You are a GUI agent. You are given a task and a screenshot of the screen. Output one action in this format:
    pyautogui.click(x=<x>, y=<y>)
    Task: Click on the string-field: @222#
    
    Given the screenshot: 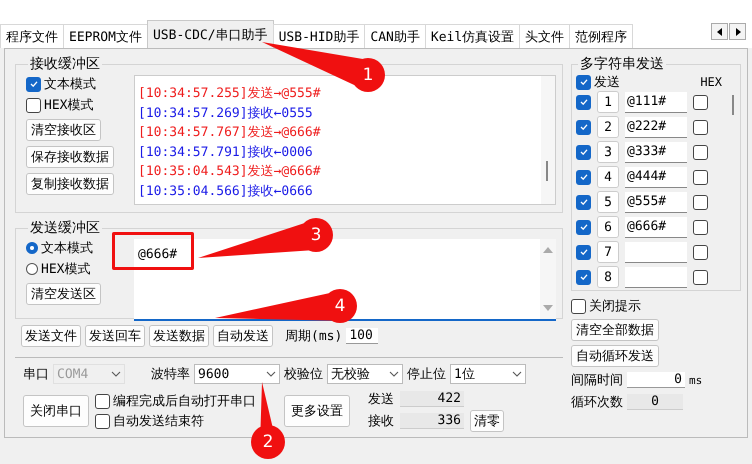 What is the action you would take?
    pyautogui.click(x=656, y=127)
    